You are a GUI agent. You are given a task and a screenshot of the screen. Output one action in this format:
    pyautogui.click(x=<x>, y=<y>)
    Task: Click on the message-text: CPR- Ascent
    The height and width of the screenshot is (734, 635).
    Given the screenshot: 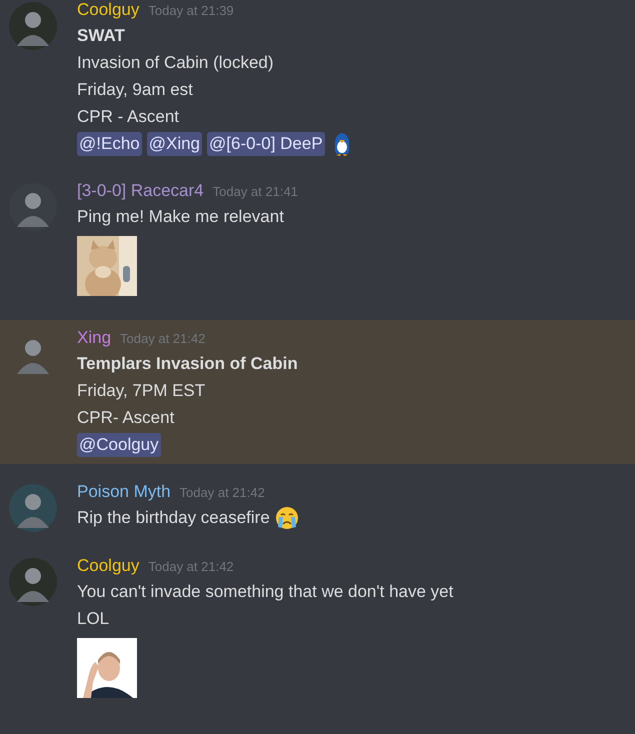 What is the action you would take?
    pyautogui.click(x=125, y=418)
    